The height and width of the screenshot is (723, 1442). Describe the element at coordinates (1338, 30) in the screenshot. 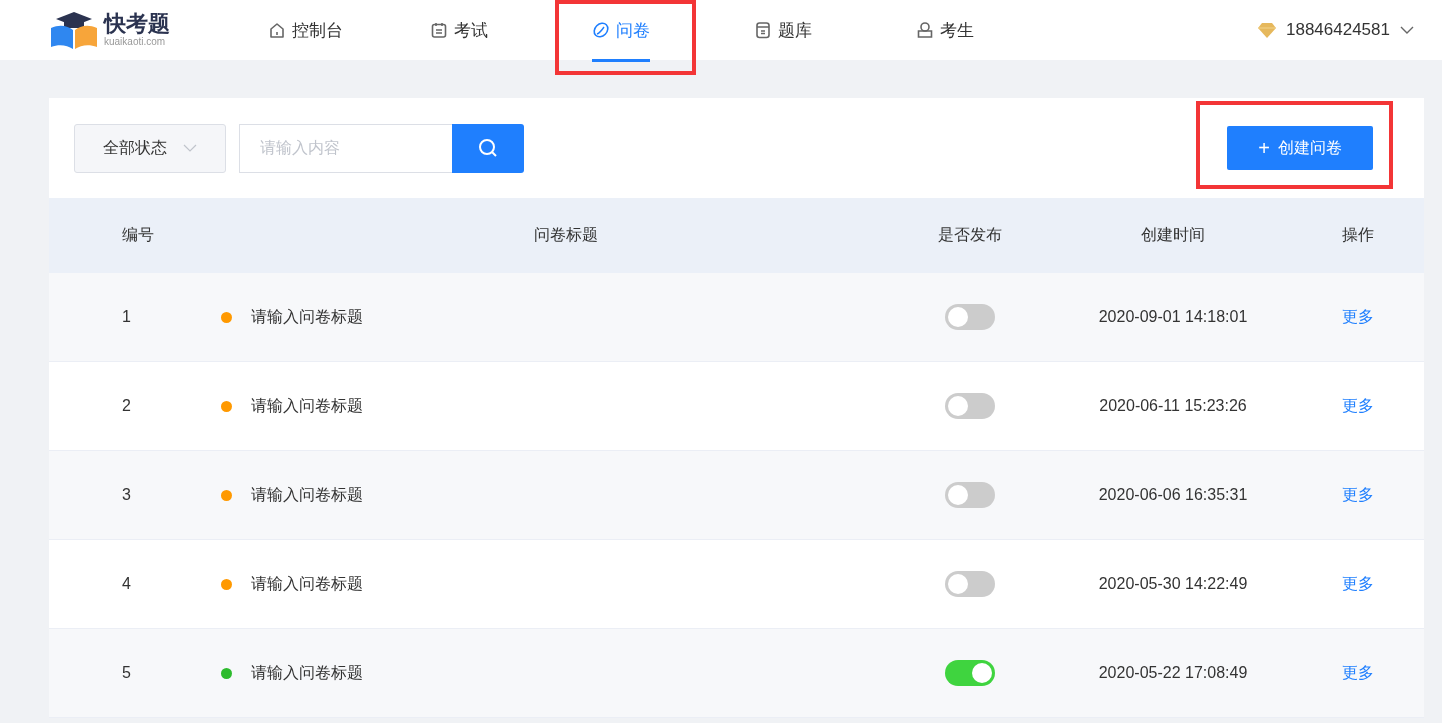

I see `user-phone: 18846424581` at that location.